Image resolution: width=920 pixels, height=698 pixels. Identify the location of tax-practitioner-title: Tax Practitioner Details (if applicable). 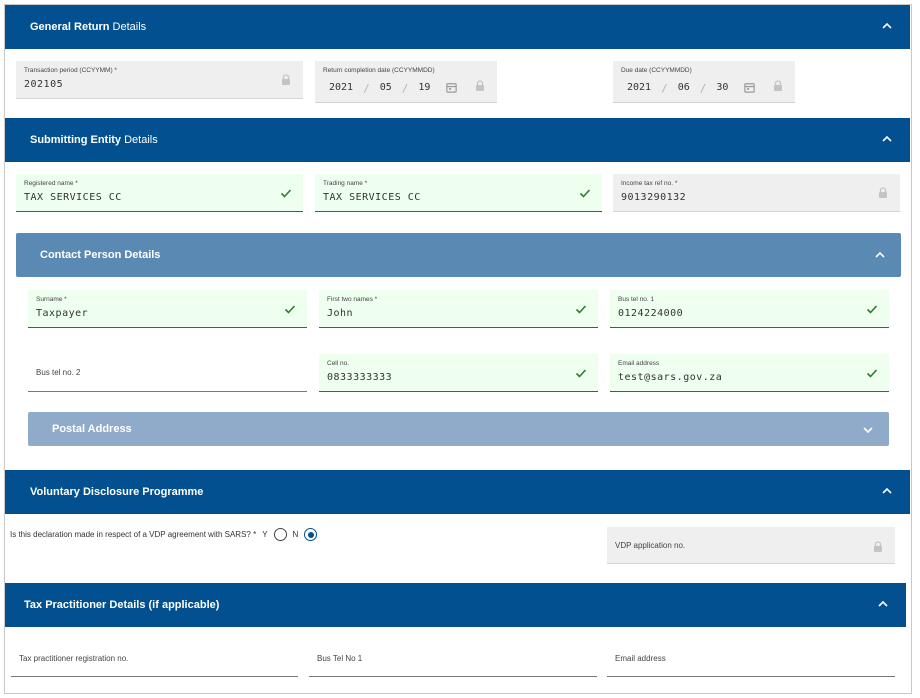
(122, 605).